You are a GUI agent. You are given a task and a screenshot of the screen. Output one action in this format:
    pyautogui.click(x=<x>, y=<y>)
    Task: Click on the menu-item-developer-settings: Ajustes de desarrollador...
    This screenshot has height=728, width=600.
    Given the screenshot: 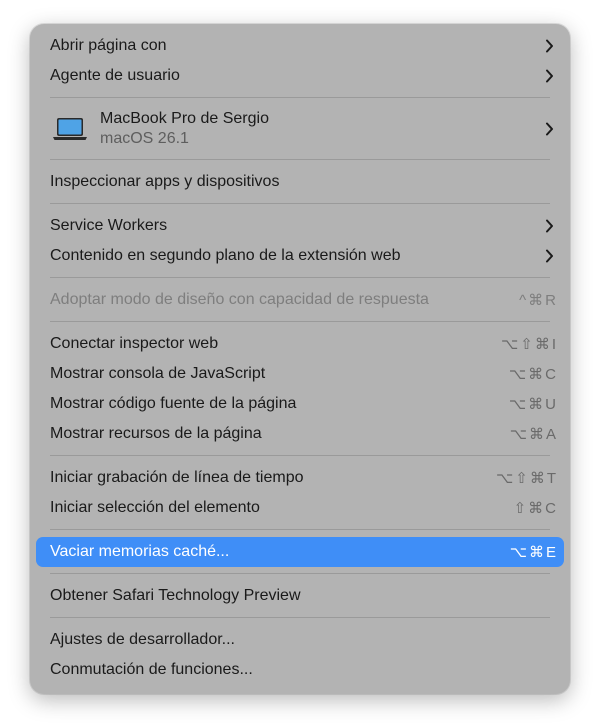 What is the action you would take?
    pyautogui.click(x=300, y=640)
    